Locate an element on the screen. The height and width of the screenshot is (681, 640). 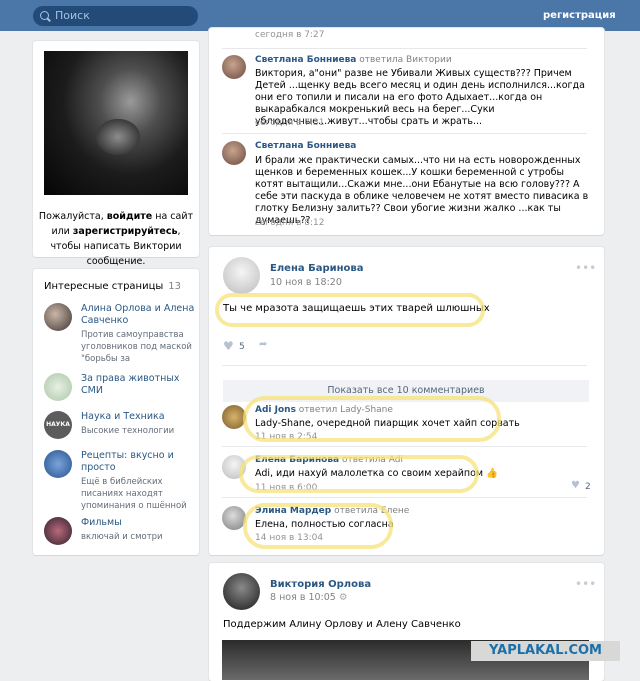
share-icon: ➦ is located at coordinates (263, 344).